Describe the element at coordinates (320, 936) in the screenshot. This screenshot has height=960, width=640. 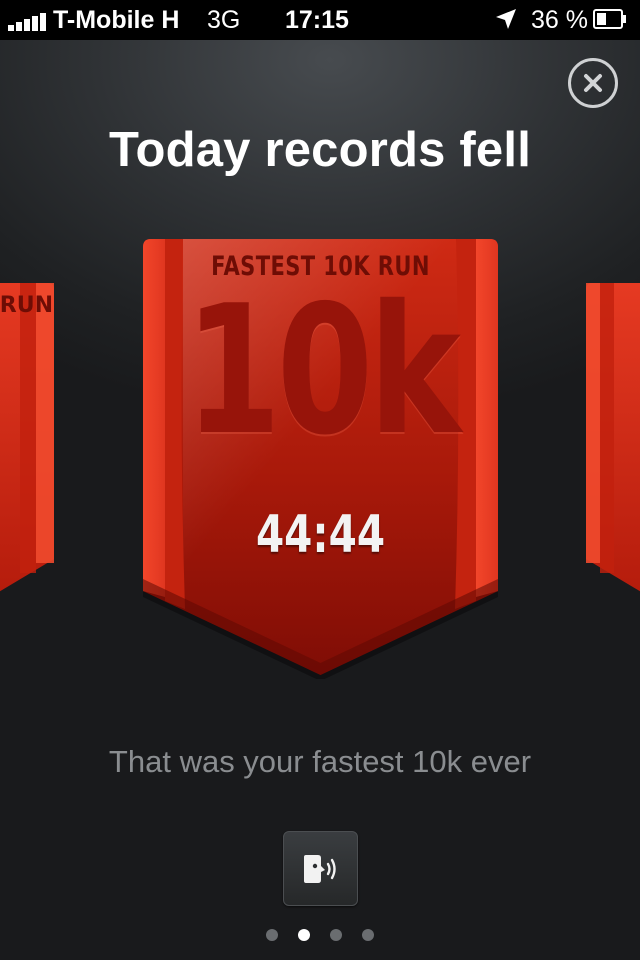
I see `pagination-dots` at that location.